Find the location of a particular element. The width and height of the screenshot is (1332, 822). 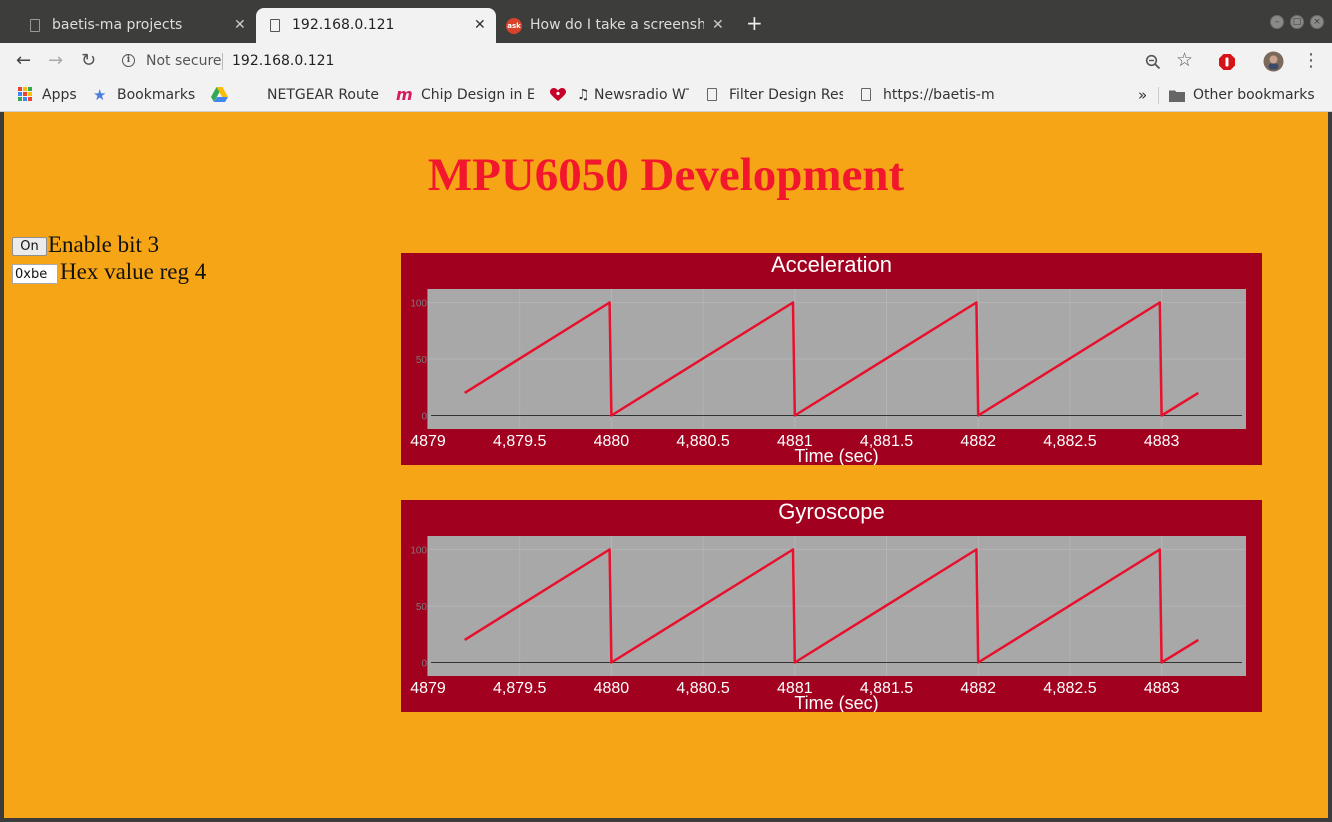

tab-current: 192.168.0.121 ✕ is located at coordinates (376, 25).